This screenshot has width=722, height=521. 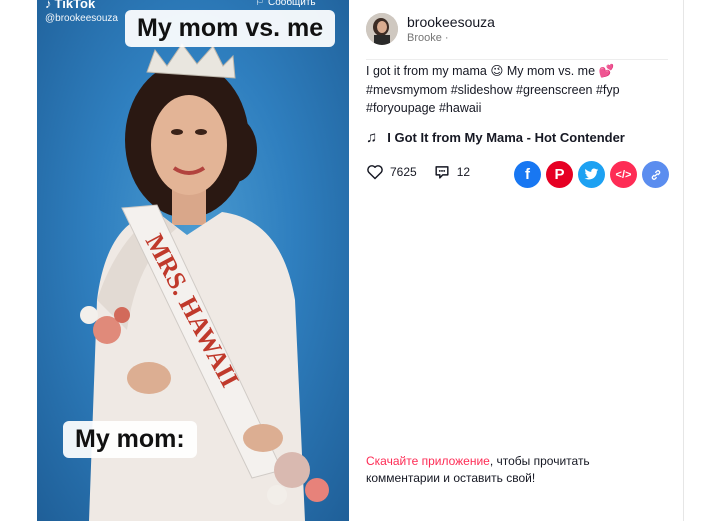 I want to click on tiktok-brand: TikTok, so click(x=75, y=5).